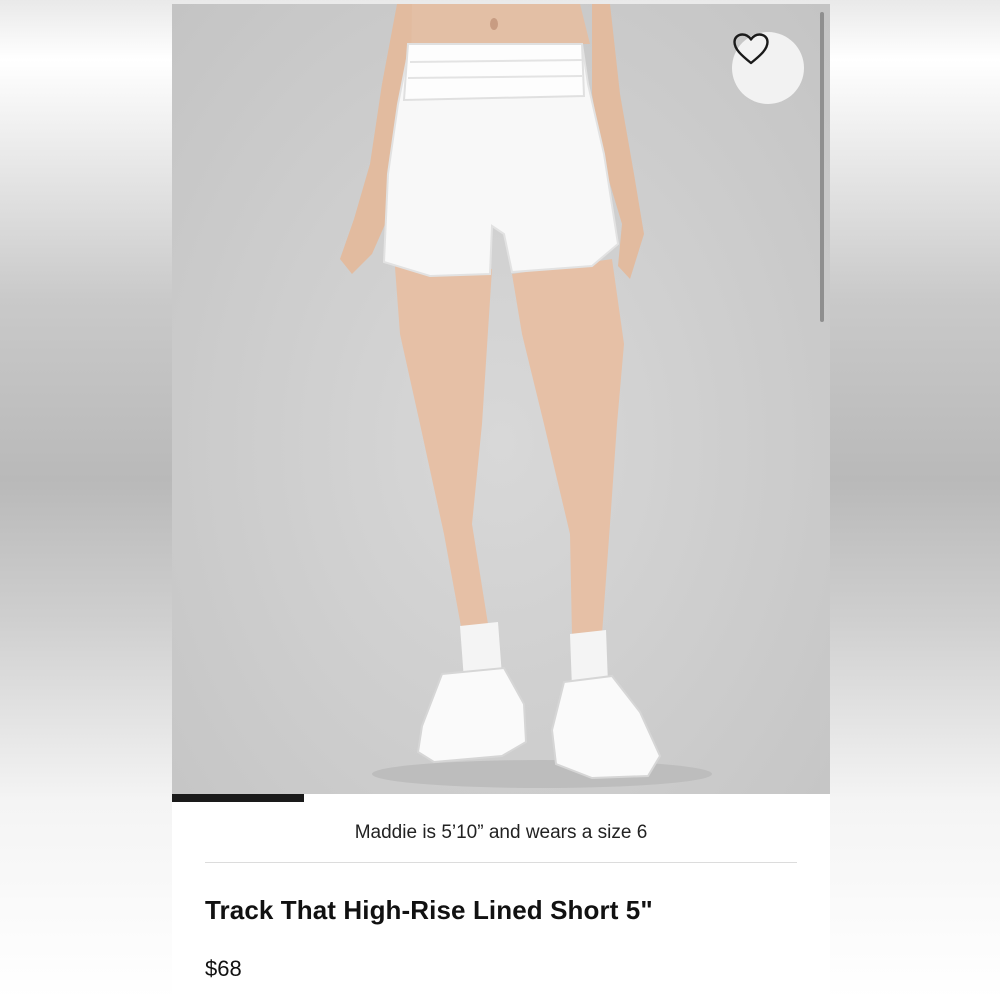 The image size is (1000, 1000). What do you see at coordinates (501, 862) in the screenshot?
I see `divider` at bounding box center [501, 862].